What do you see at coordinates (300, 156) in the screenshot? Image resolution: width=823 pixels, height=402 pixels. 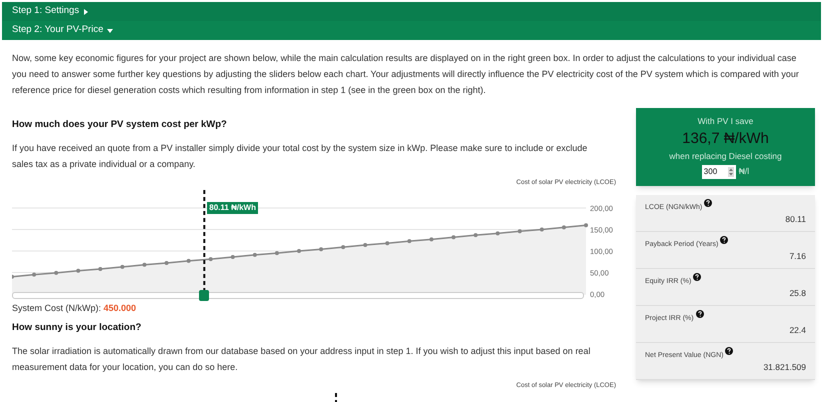 I see `question-text: If you have received an quote from a PV installer simply divide your total cost by the system size in kWp. Please make sure to include or exclude sales tax as a private individual or a company.` at bounding box center [300, 156].